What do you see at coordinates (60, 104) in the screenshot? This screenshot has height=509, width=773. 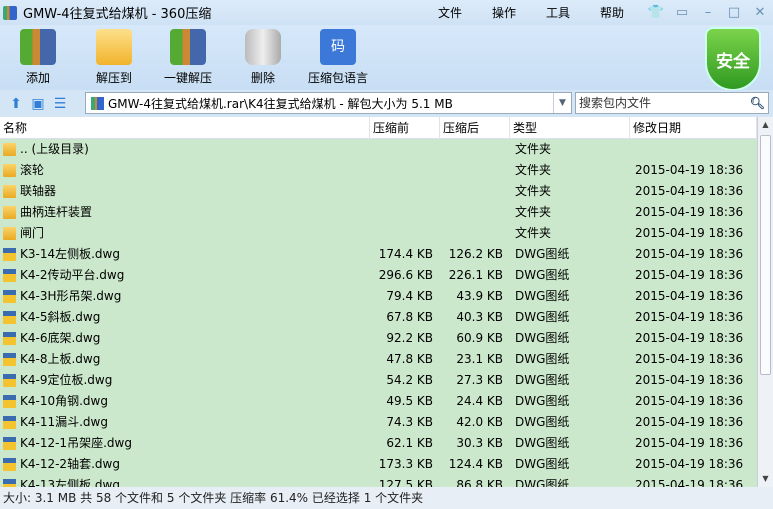 I see `list-view-icon: ☰` at bounding box center [60, 104].